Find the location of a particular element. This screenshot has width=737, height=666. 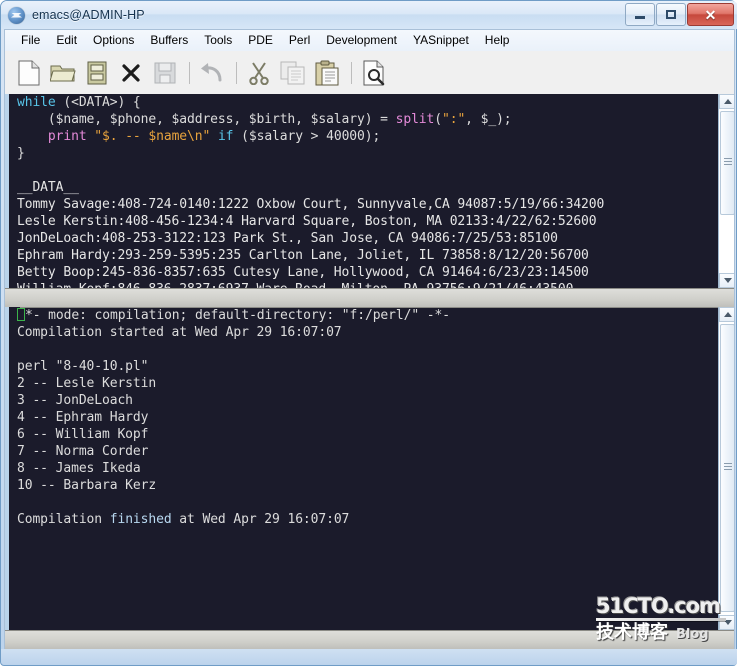

compilation-output-line: 2 -- Lesle Kerstin is located at coordinates (87, 383).